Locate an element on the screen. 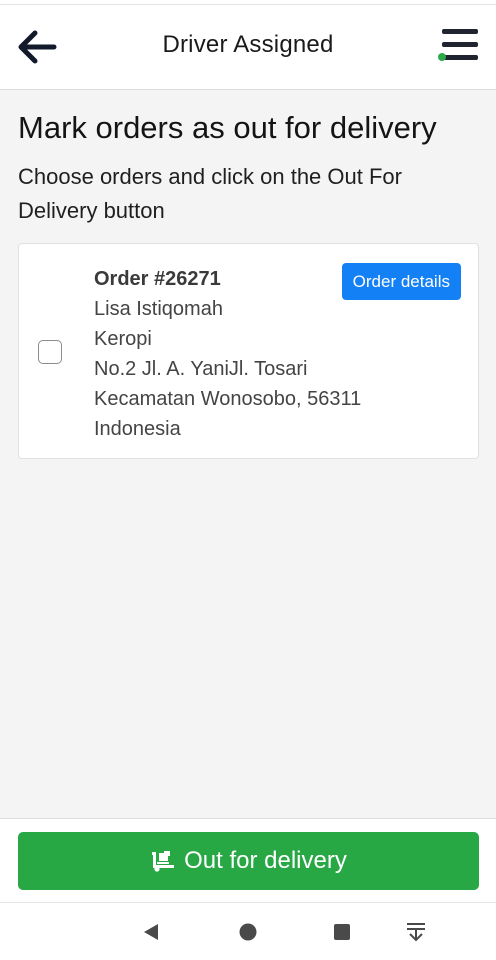 The width and height of the screenshot is (496, 960). menu-button is located at coordinates (460, 47).